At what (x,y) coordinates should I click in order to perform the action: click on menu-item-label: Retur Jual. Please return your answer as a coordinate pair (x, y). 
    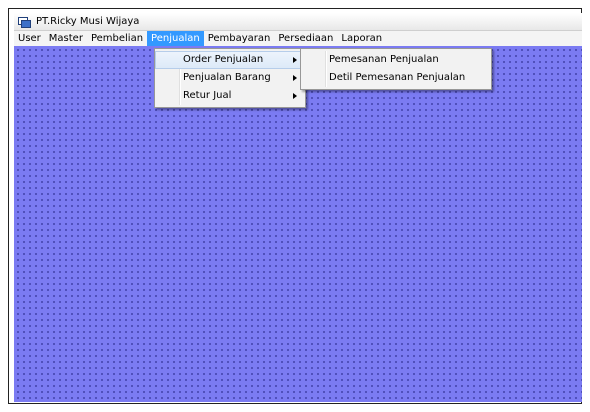
    Looking at the image, I should click on (207, 95).